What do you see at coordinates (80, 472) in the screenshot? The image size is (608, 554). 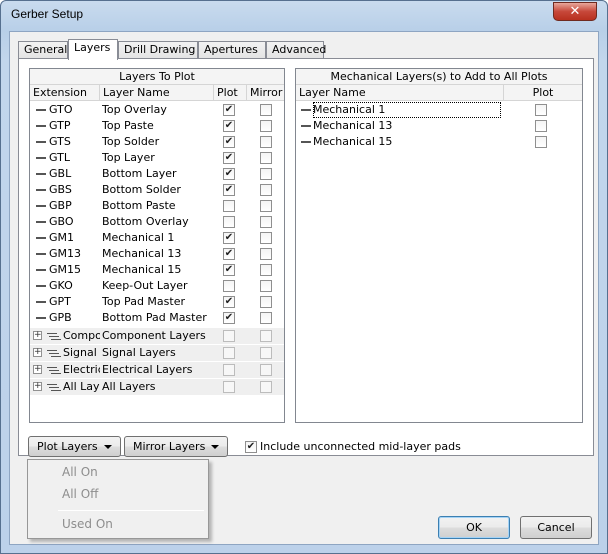 I see `menu-item-all-on: All On` at bounding box center [80, 472].